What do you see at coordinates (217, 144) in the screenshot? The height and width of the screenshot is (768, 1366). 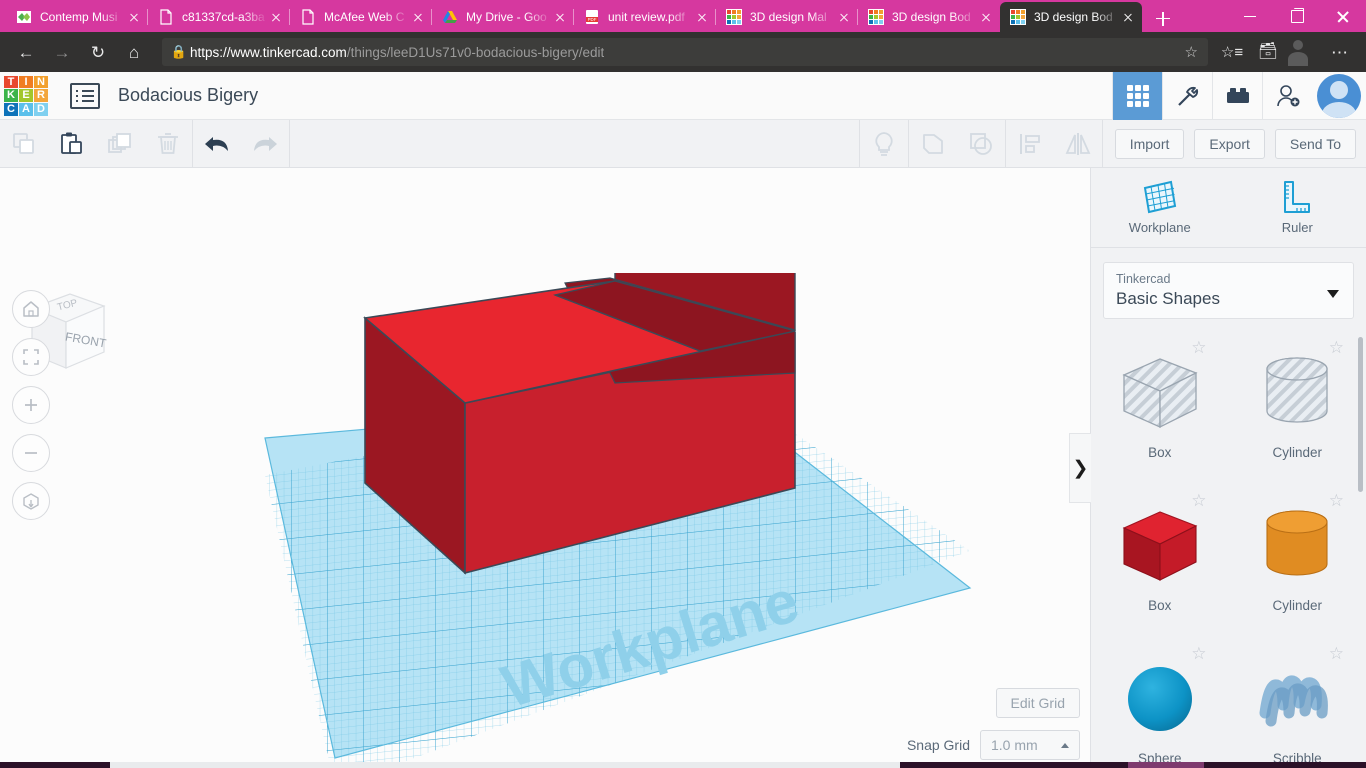 I see `undo-icon` at bounding box center [217, 144].